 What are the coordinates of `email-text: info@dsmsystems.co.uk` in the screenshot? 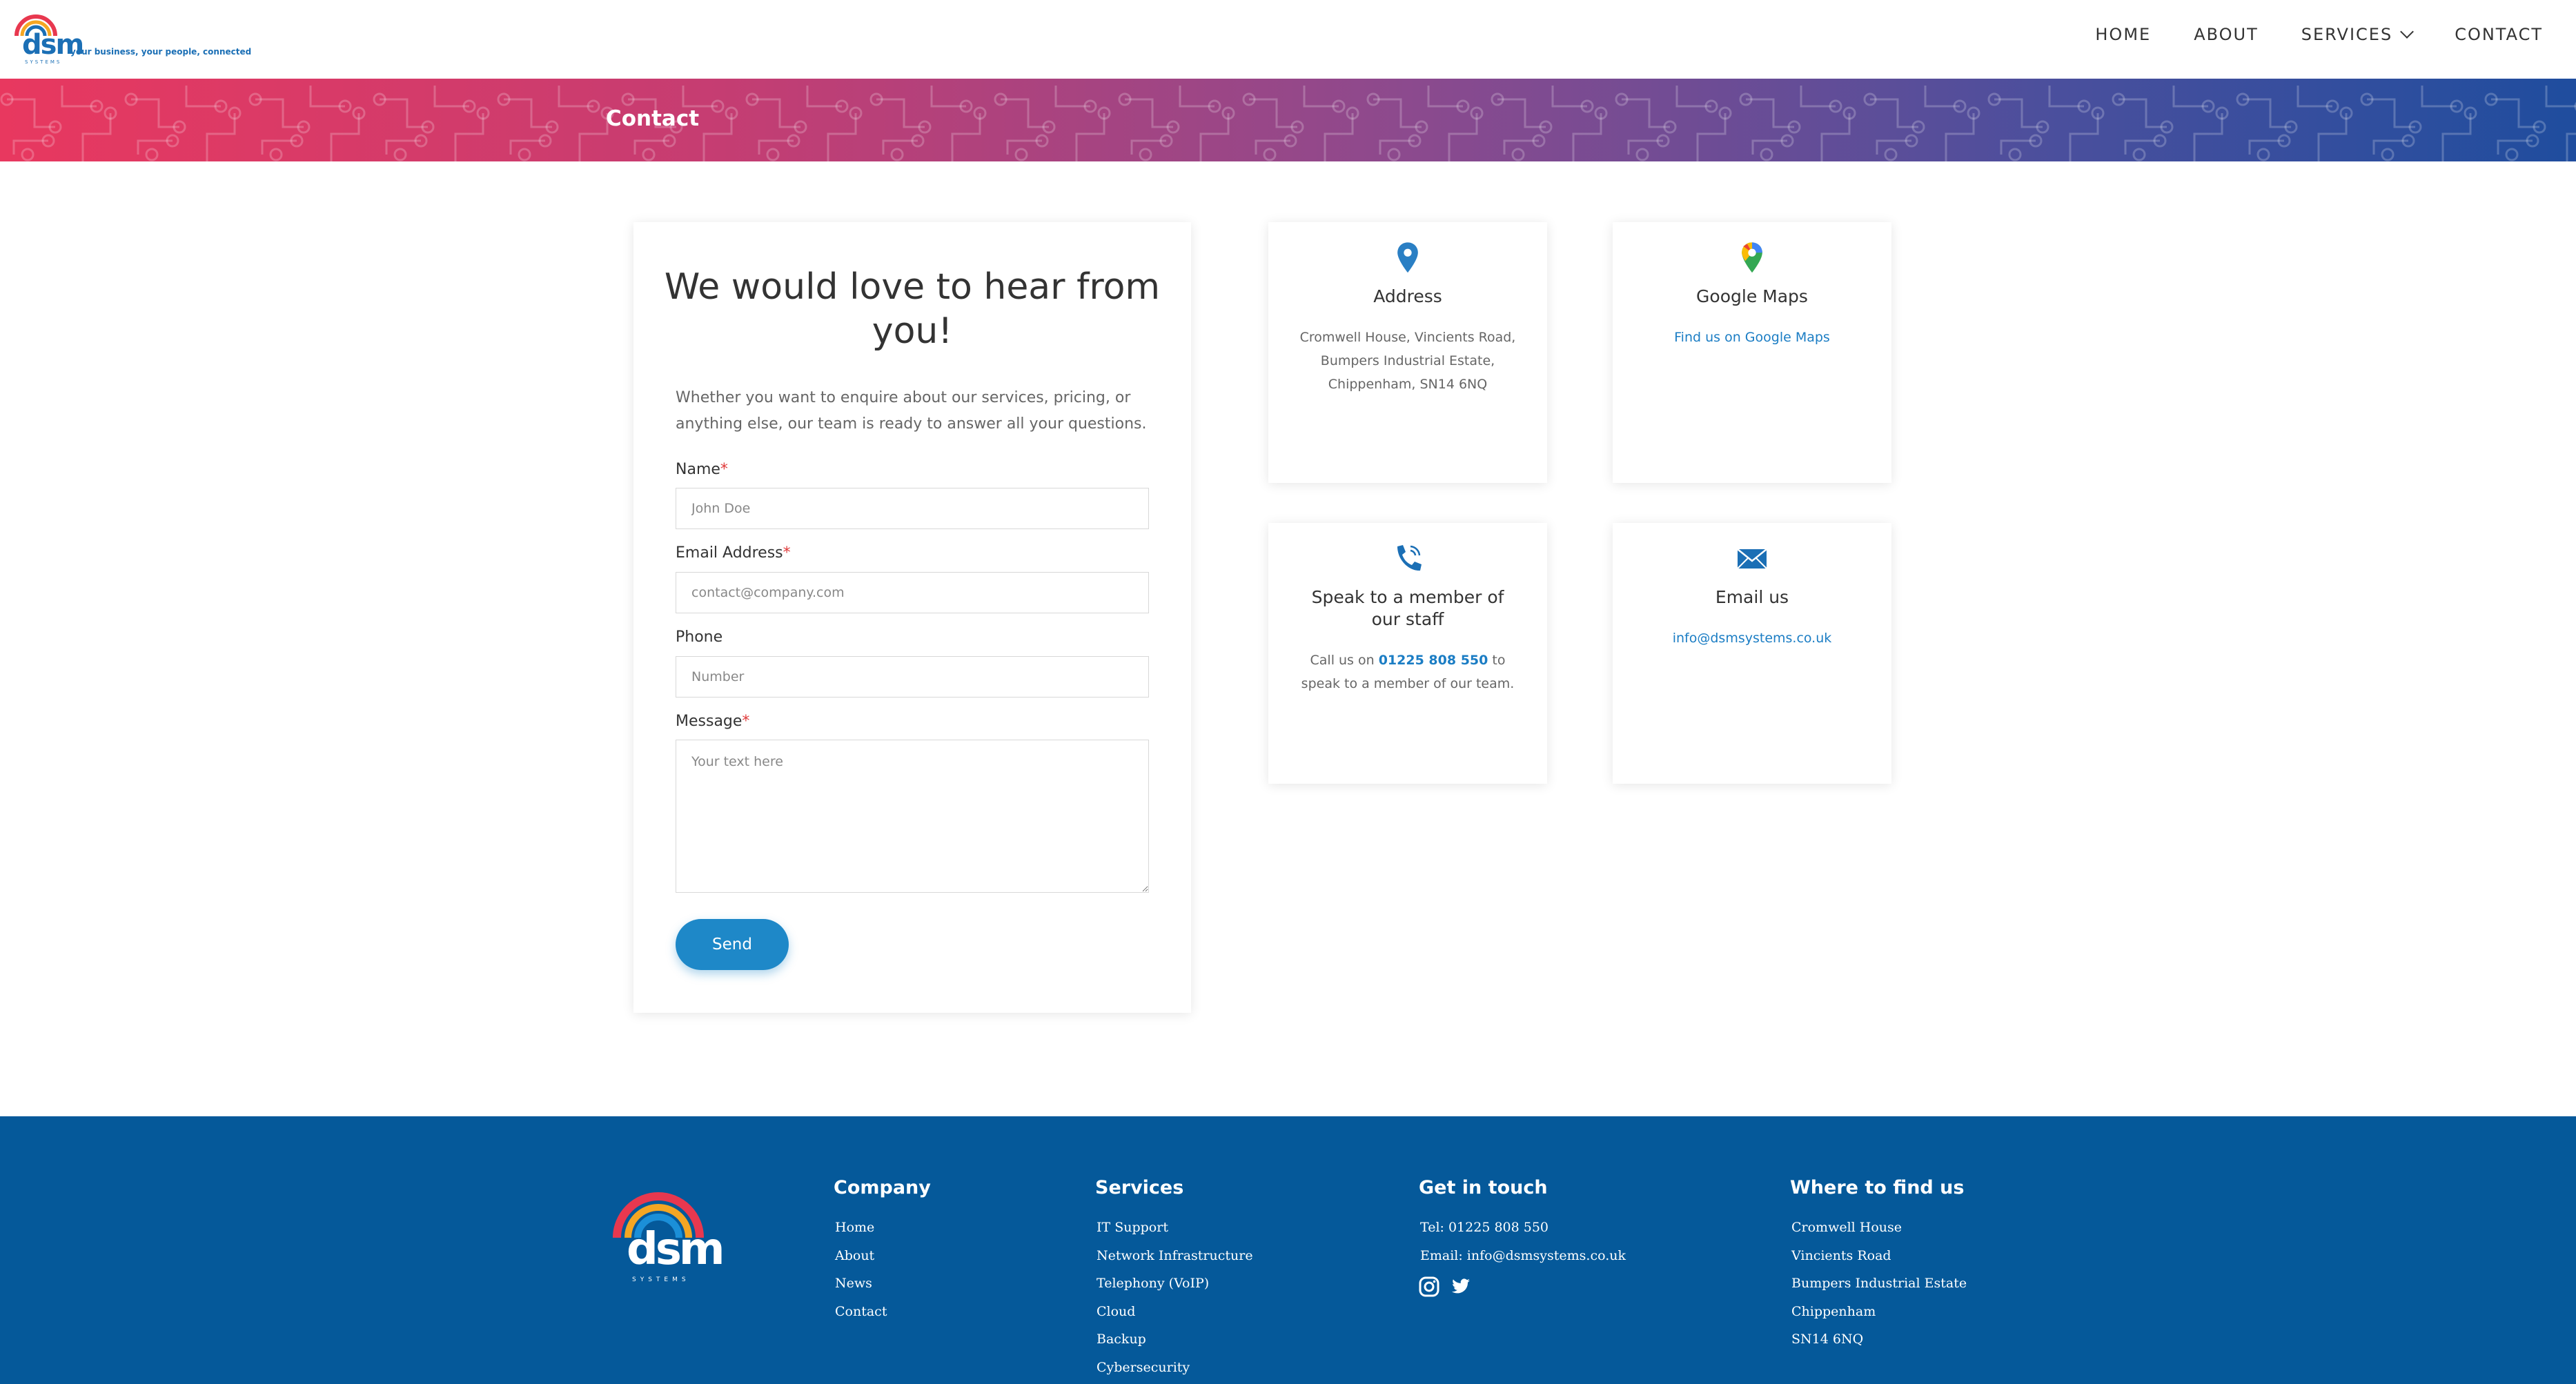 It's located at (1752, 638).